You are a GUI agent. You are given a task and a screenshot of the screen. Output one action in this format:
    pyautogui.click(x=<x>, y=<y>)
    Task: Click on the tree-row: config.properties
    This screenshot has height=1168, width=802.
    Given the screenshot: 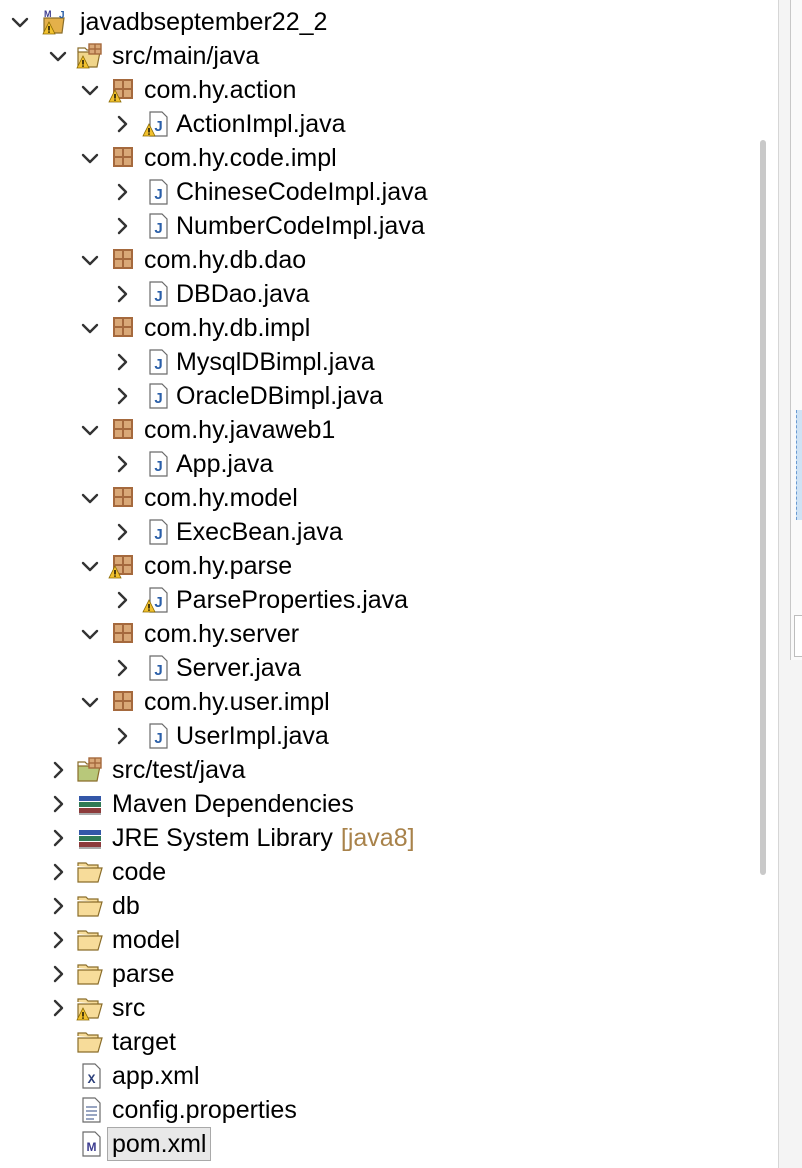 What is the action you would take?
    pyautogui.click(x=370, y=1110)
    